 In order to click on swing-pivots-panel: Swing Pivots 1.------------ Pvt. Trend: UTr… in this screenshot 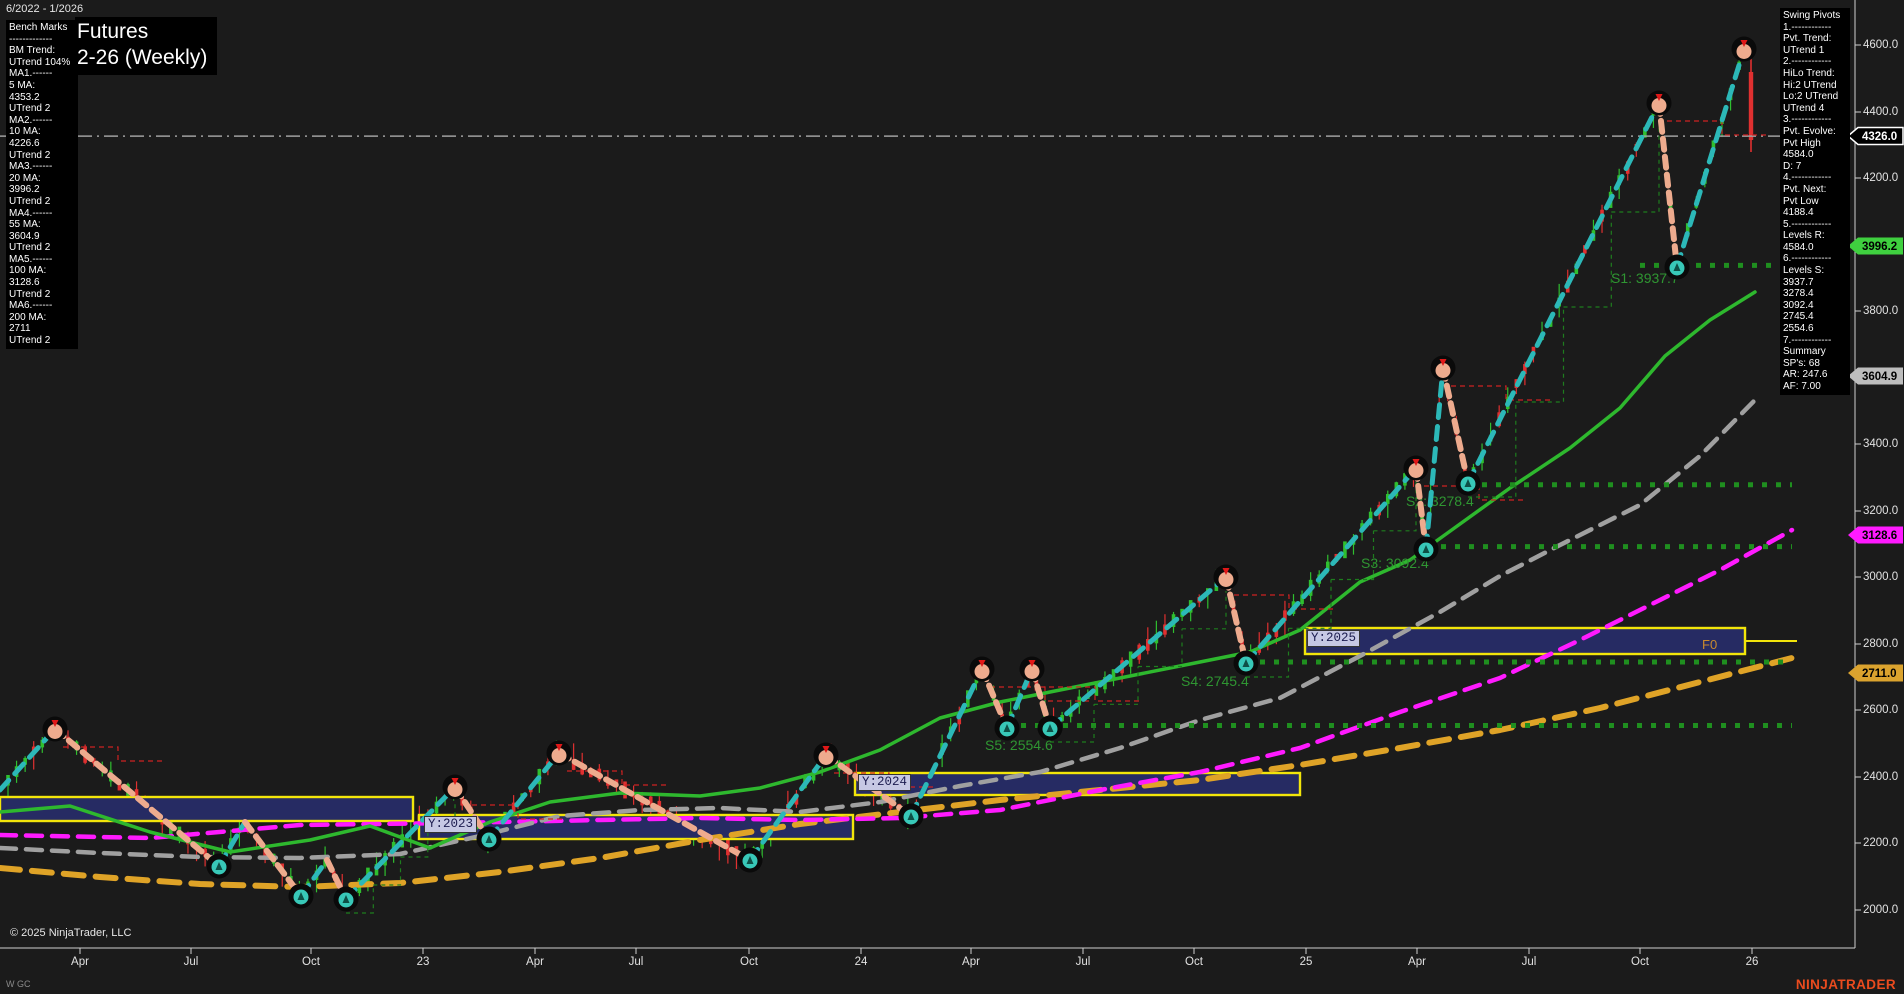, I will do `click(1815, 201)`.